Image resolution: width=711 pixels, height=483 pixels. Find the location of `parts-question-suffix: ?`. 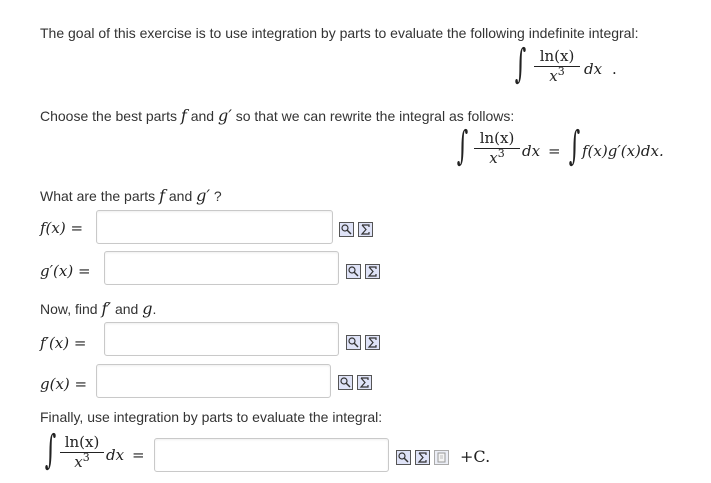

parts-question-suffix: ? is located at coordinates (217, 196).